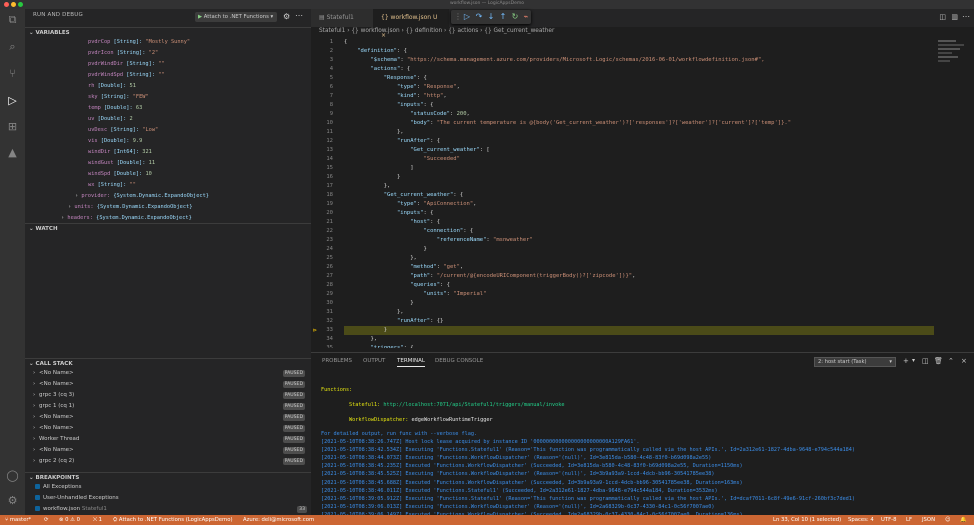 This screenshot has width=974, height=525. What do you see at coordinates (126, 64) in the screenshot?
I see `variable-row: pvdrWindDir [String]: ""` at bounding box center [126, 64].